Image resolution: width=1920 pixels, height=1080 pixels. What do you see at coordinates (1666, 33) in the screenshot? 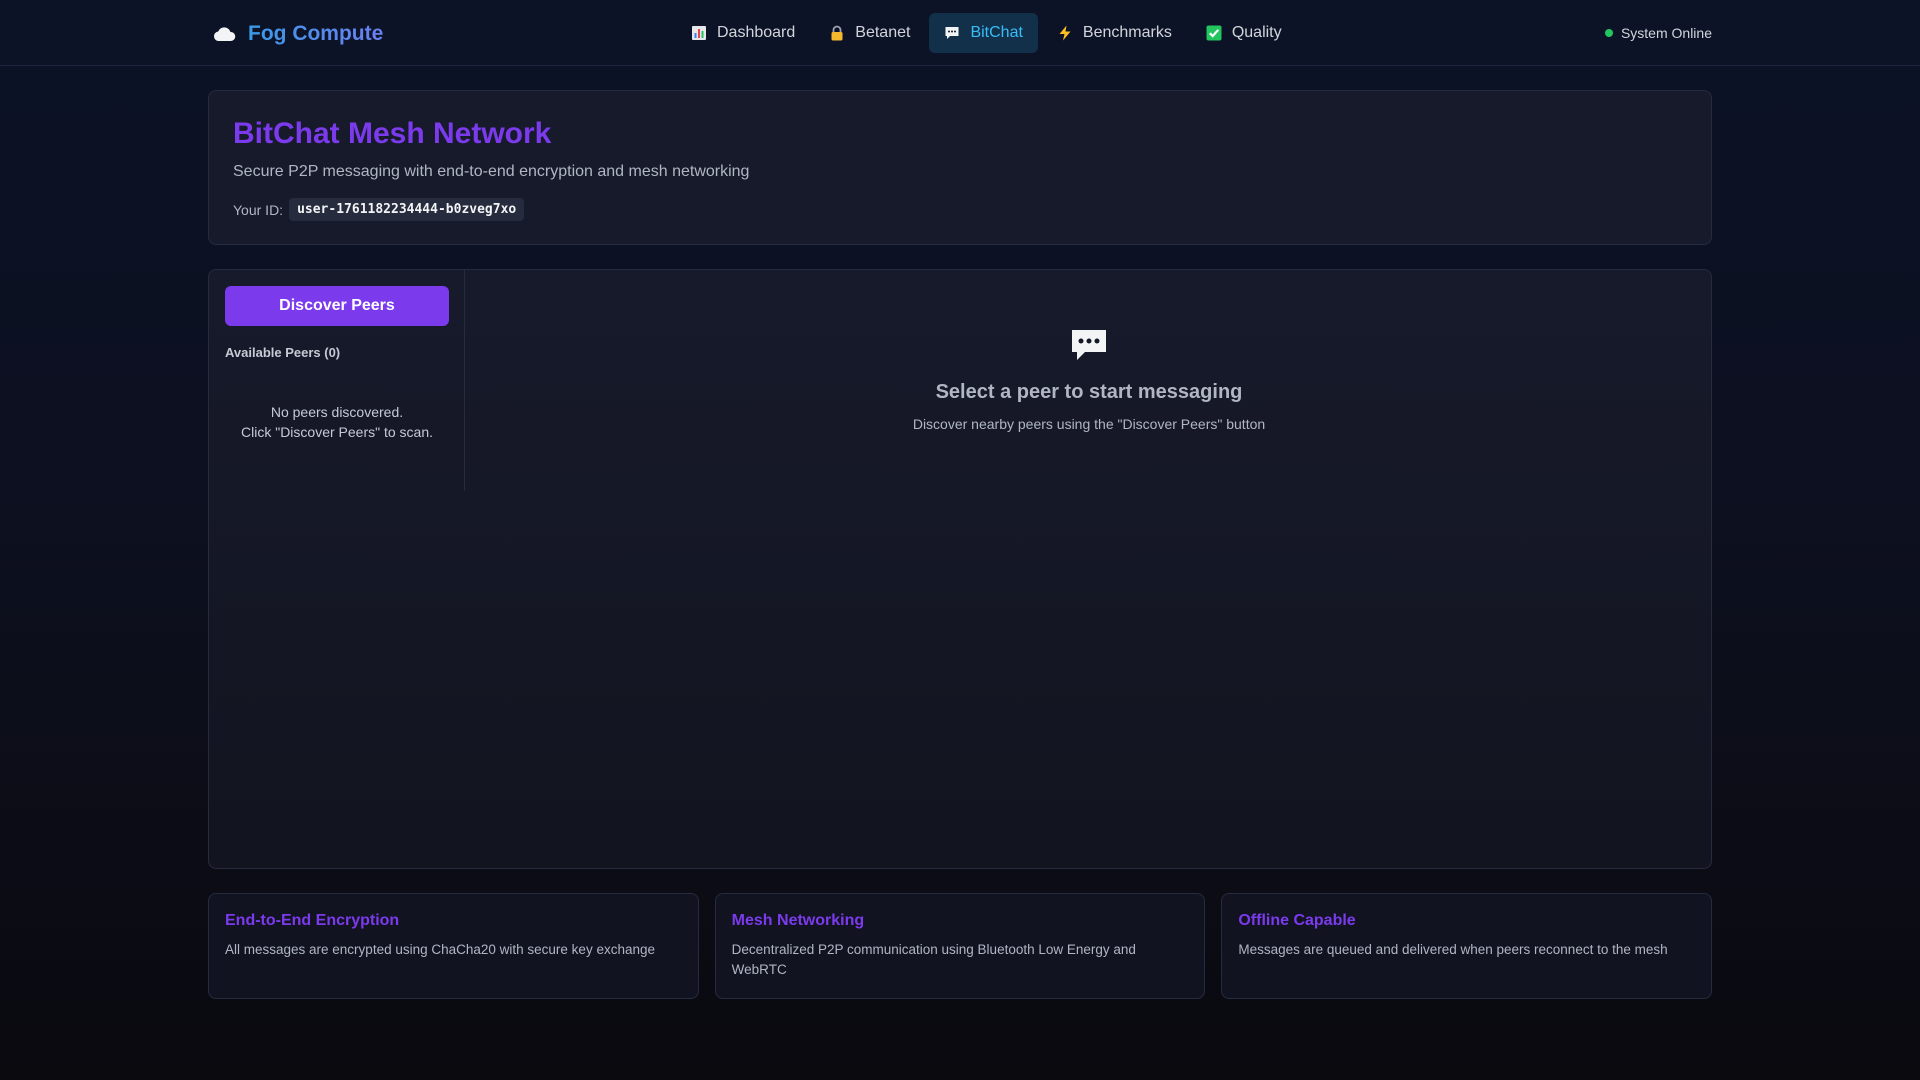
I see `status-label: System Online` at bounding box center [1666, 33].